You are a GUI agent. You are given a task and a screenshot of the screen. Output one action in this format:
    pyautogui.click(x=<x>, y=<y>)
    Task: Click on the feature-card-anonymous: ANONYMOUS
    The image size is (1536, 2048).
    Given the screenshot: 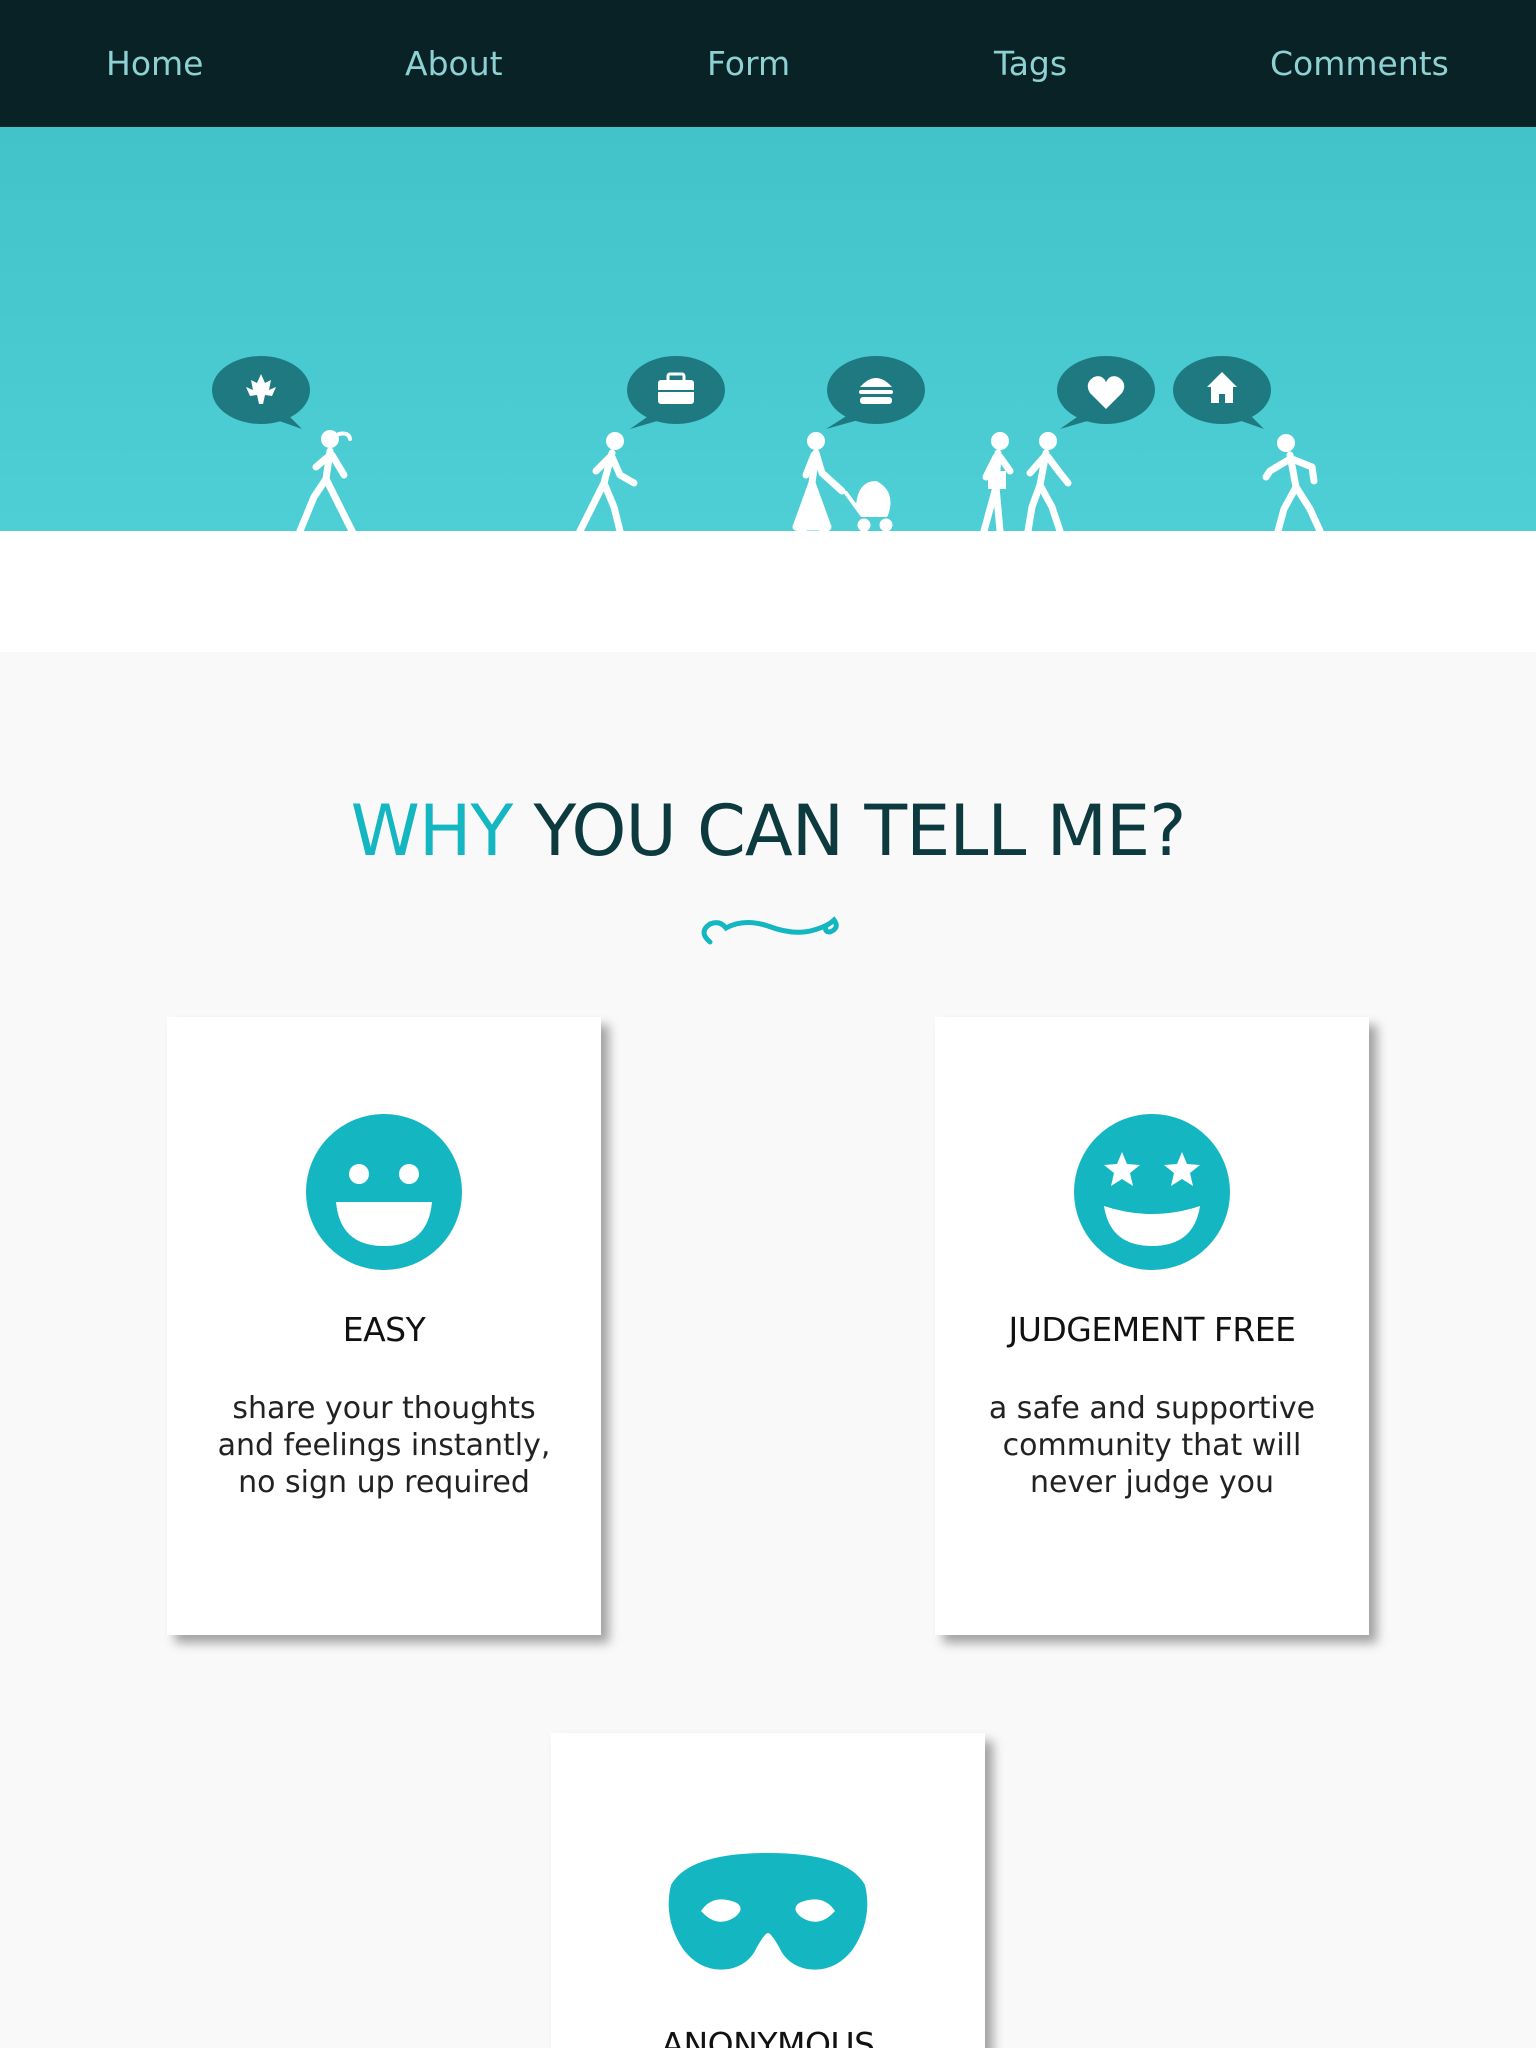 What is the action you would take?
    pyautogui.click(x=768, y=1890)
    